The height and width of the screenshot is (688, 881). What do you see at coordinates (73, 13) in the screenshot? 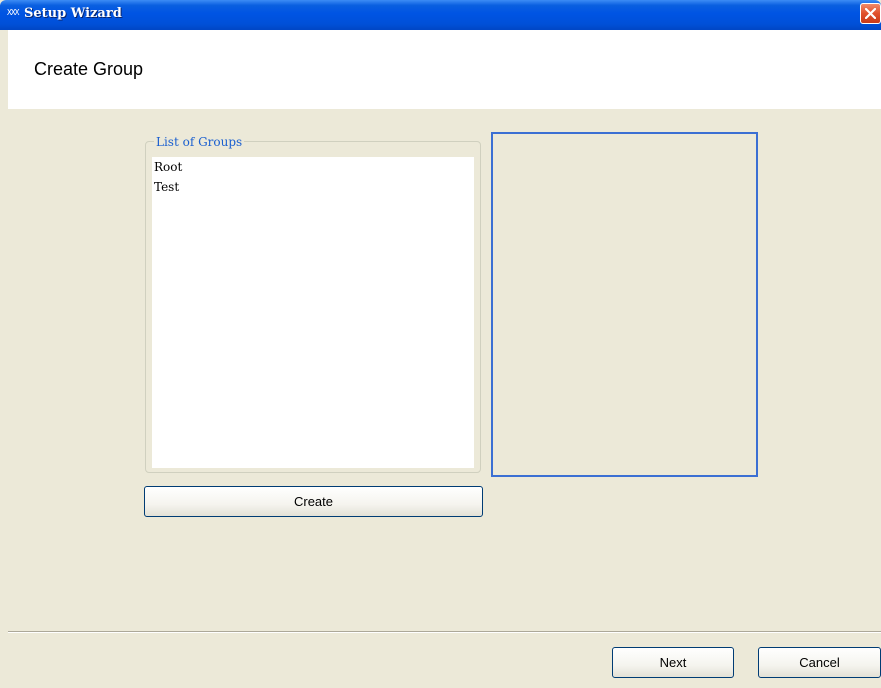
I see `window-title: Setup Wizard` at bounding box center [73, 13].